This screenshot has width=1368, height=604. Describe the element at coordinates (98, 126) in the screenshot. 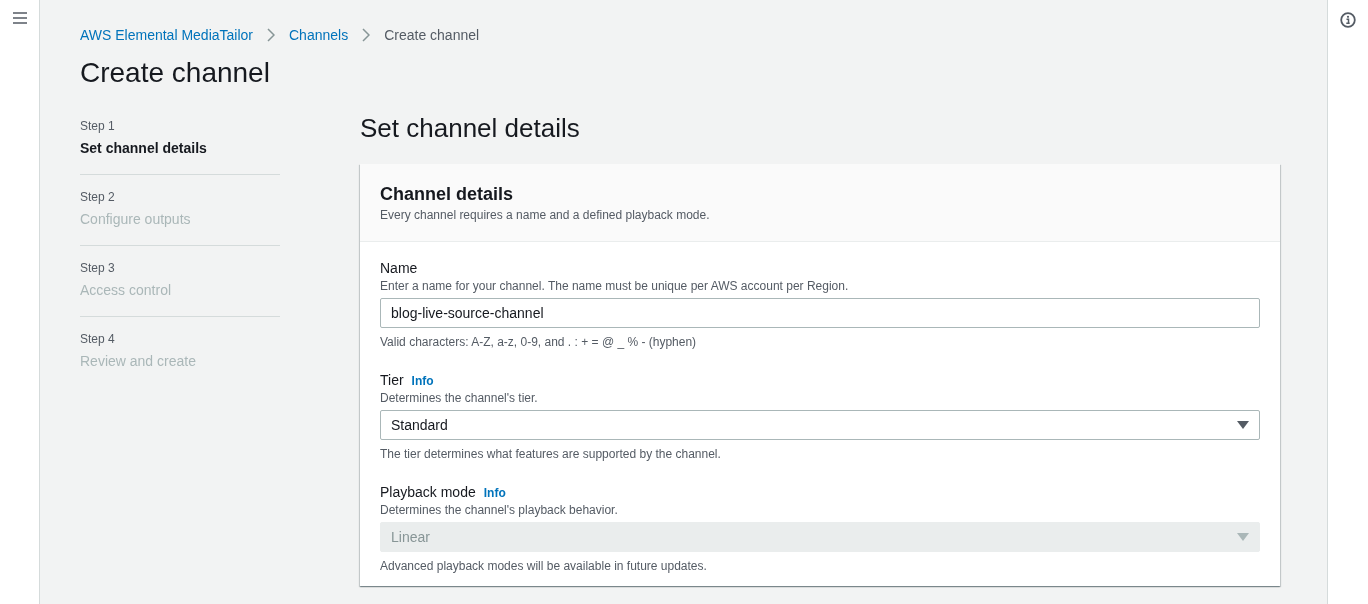

I see `step-number: Step 1` at that location.